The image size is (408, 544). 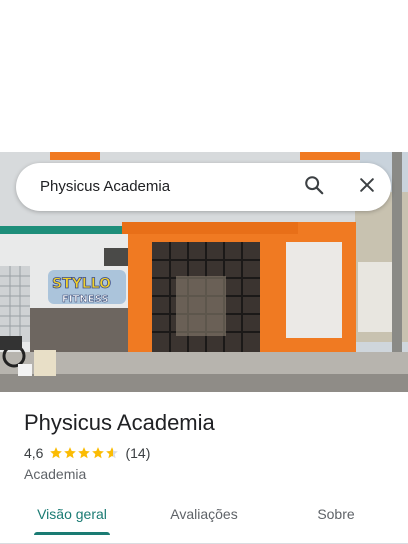 I want to click on active-tab-indicator, so click(x=72, y=533).